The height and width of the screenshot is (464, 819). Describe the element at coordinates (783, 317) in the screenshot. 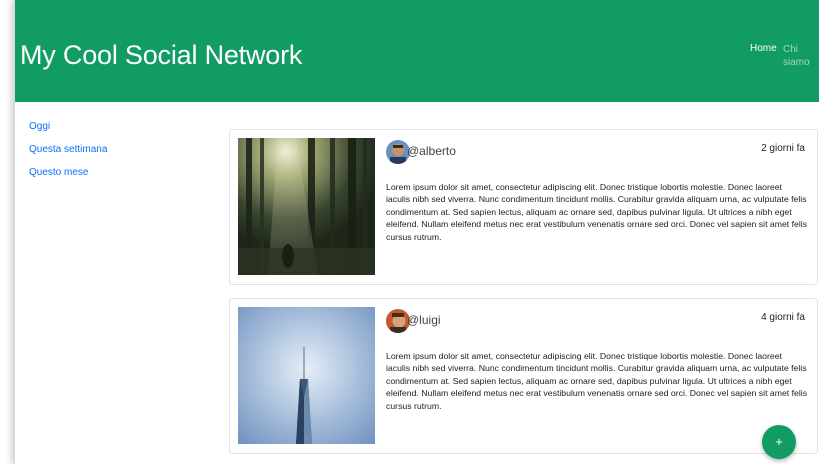

I see `post-timestamp: 4 giorni fa` at that location.